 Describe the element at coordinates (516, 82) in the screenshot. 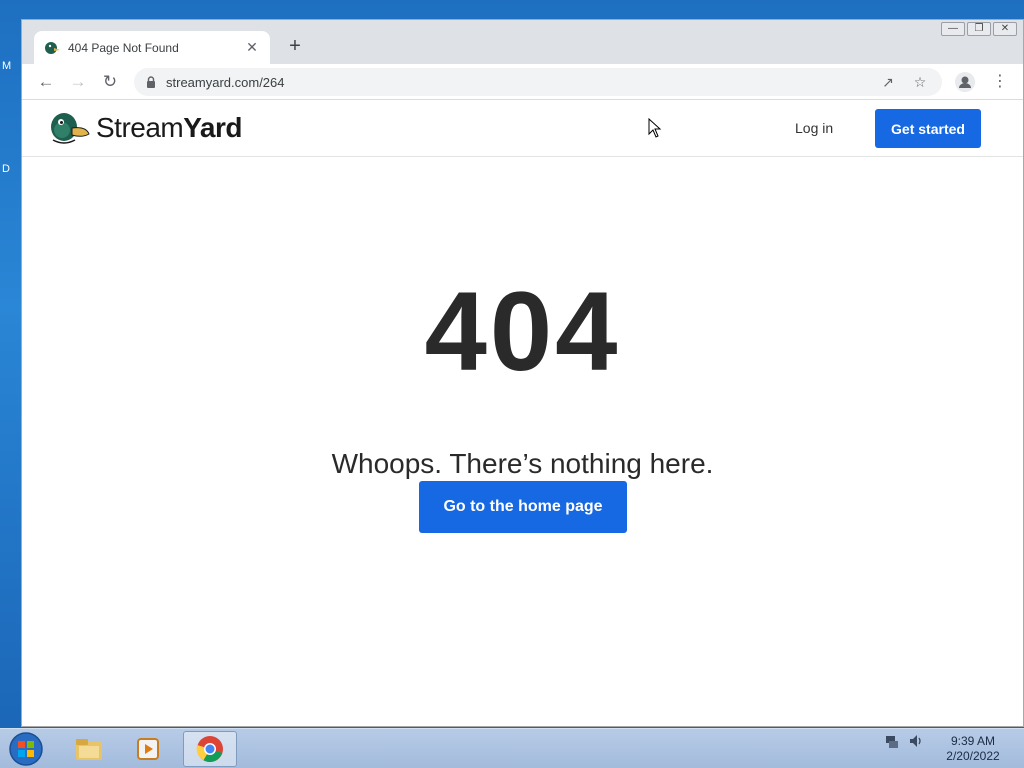

I see `url-text: streamyard.com/264` at that location.